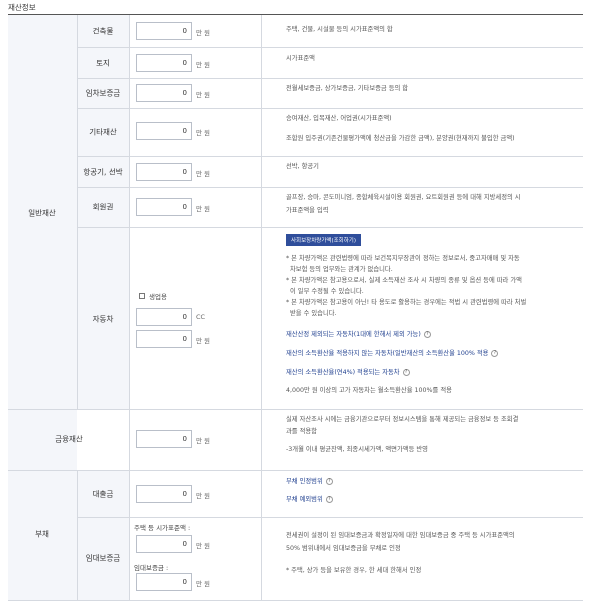 The height and width of the screenshot is (605, 591). Describe the element at coordinates (343, 548) in the screenshot. I see `lease-deposit-desc-2: 50% 범위내에서 임대보증금을 부채로 인정` at that location.